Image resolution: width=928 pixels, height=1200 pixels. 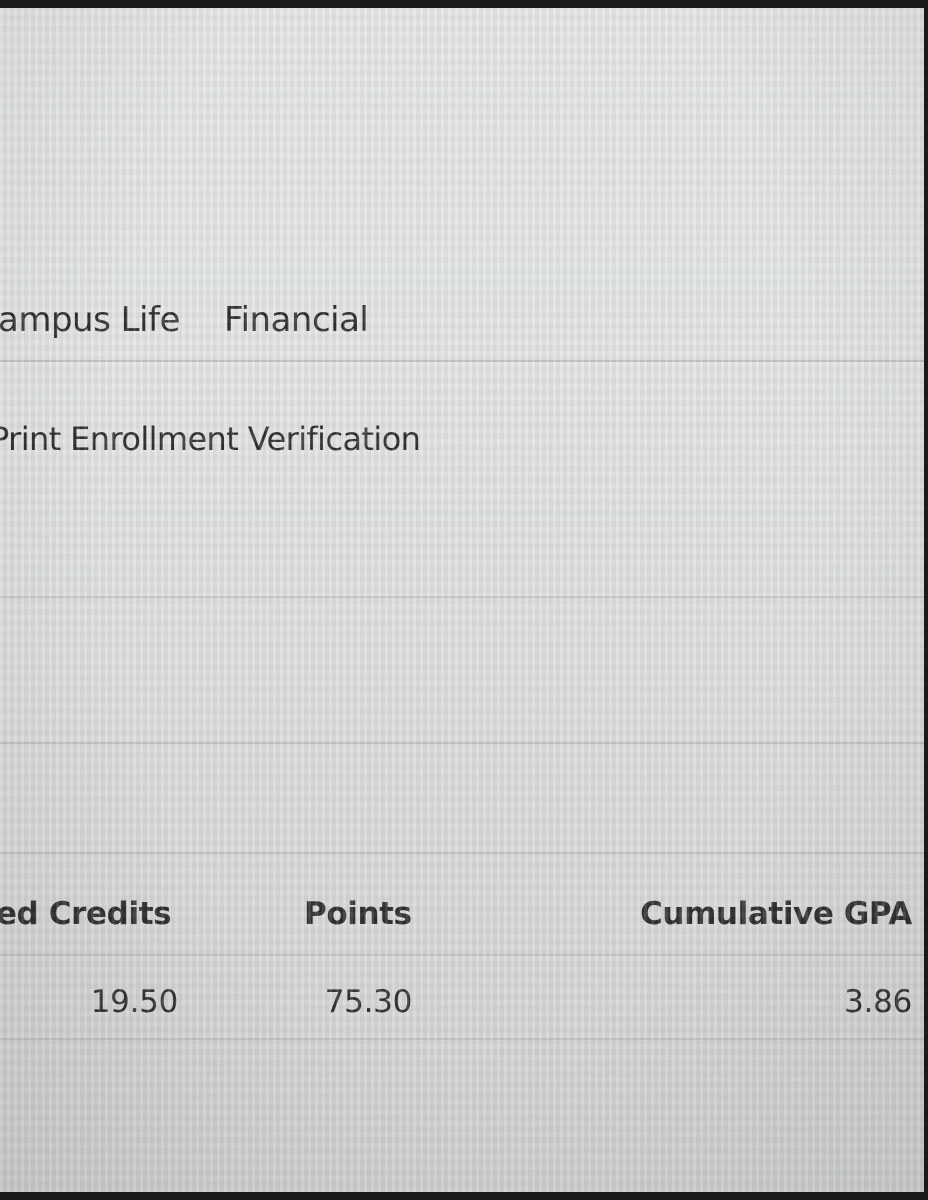 I want to click on column-header-cumulative-gpa: Cumulative GPA, so click(x=776, y=914).